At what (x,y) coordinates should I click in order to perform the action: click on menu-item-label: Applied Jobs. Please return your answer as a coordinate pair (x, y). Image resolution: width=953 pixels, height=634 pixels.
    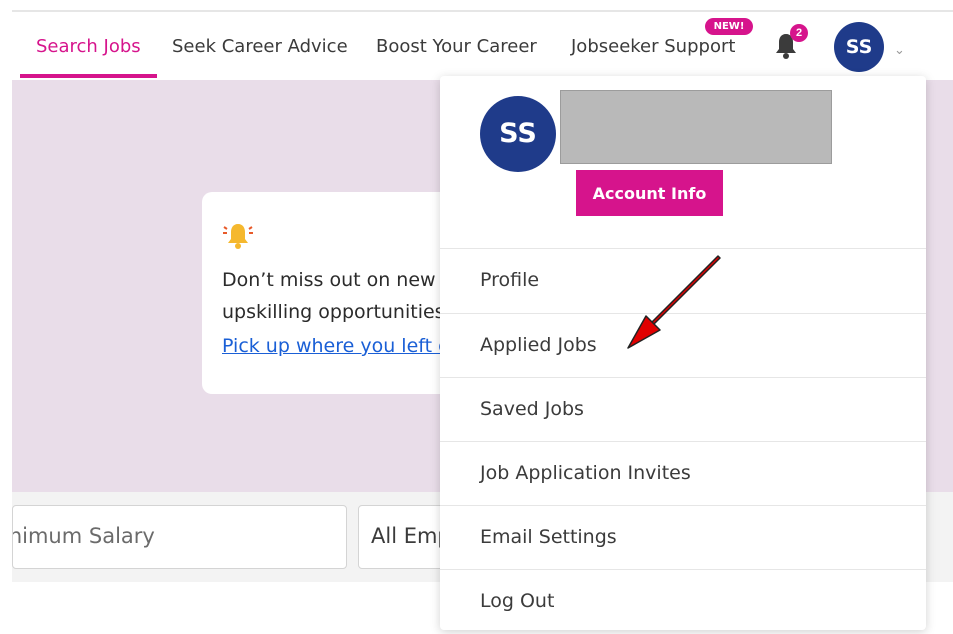
    Looking at the image, I should click on (538, 345).